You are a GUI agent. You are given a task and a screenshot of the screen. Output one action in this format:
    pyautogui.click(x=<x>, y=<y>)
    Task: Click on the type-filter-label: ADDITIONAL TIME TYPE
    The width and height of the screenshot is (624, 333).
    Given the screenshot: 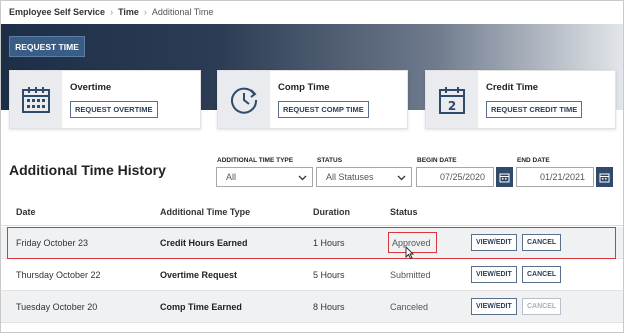 What is the action you would take?
    pyautogui.click(x=255, y=160)
    